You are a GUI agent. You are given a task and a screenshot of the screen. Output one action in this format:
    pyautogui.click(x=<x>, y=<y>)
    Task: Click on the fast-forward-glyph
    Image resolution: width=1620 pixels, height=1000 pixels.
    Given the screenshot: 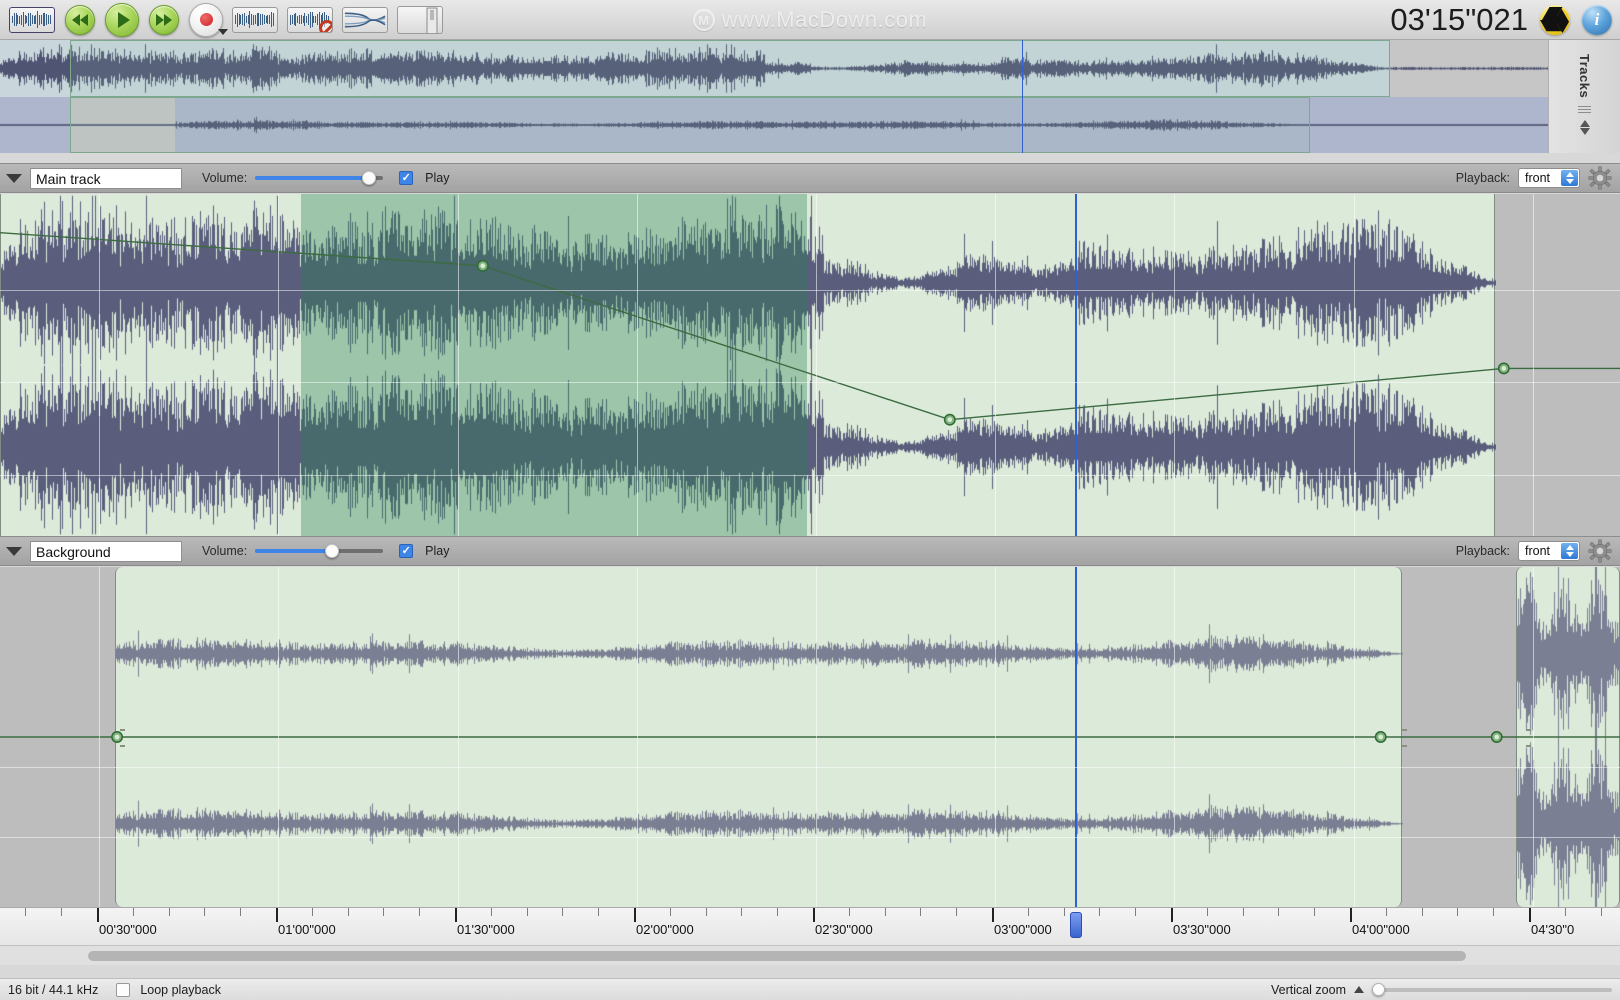 What is the action you would take?
    pyautogui.click(x=164, y=19)
    